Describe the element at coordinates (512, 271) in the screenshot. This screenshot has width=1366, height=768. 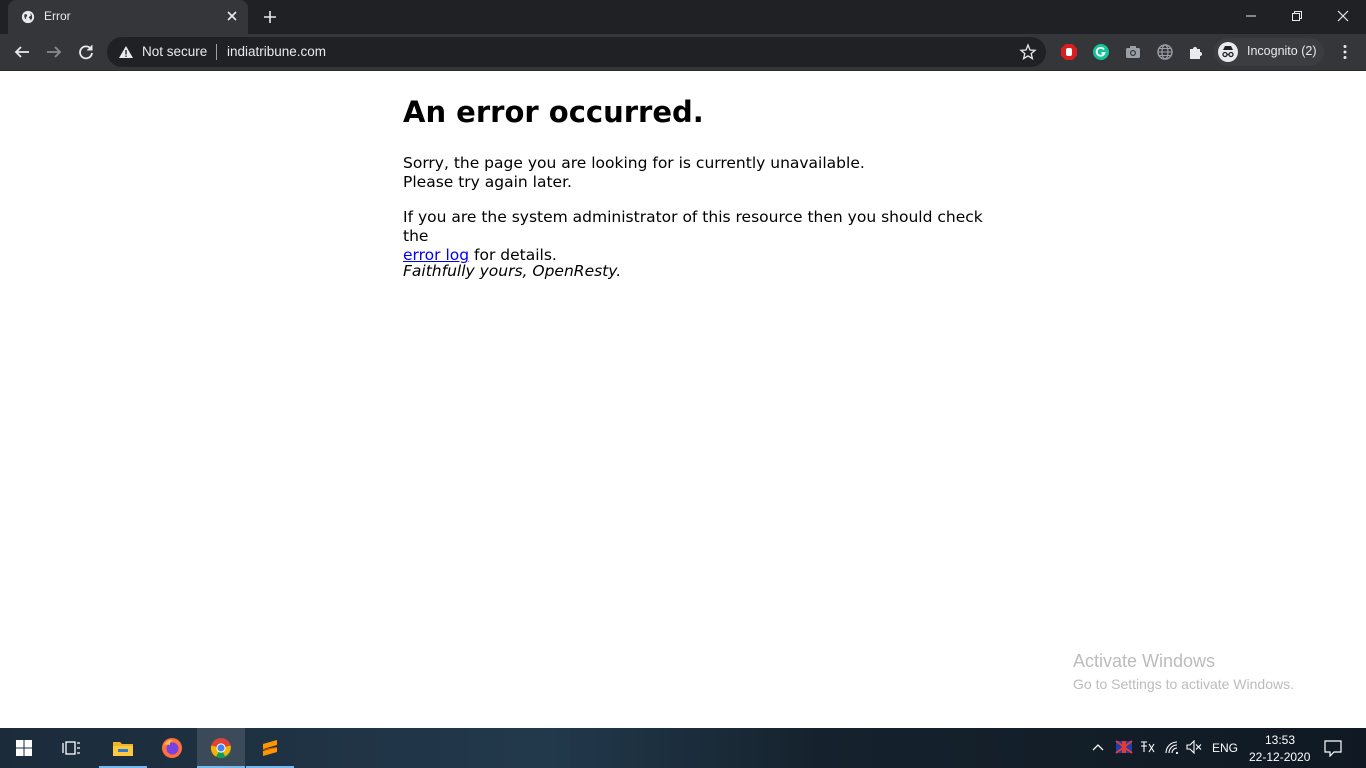
I see `signature: Faithfully yours, OpenResty.` at that location.